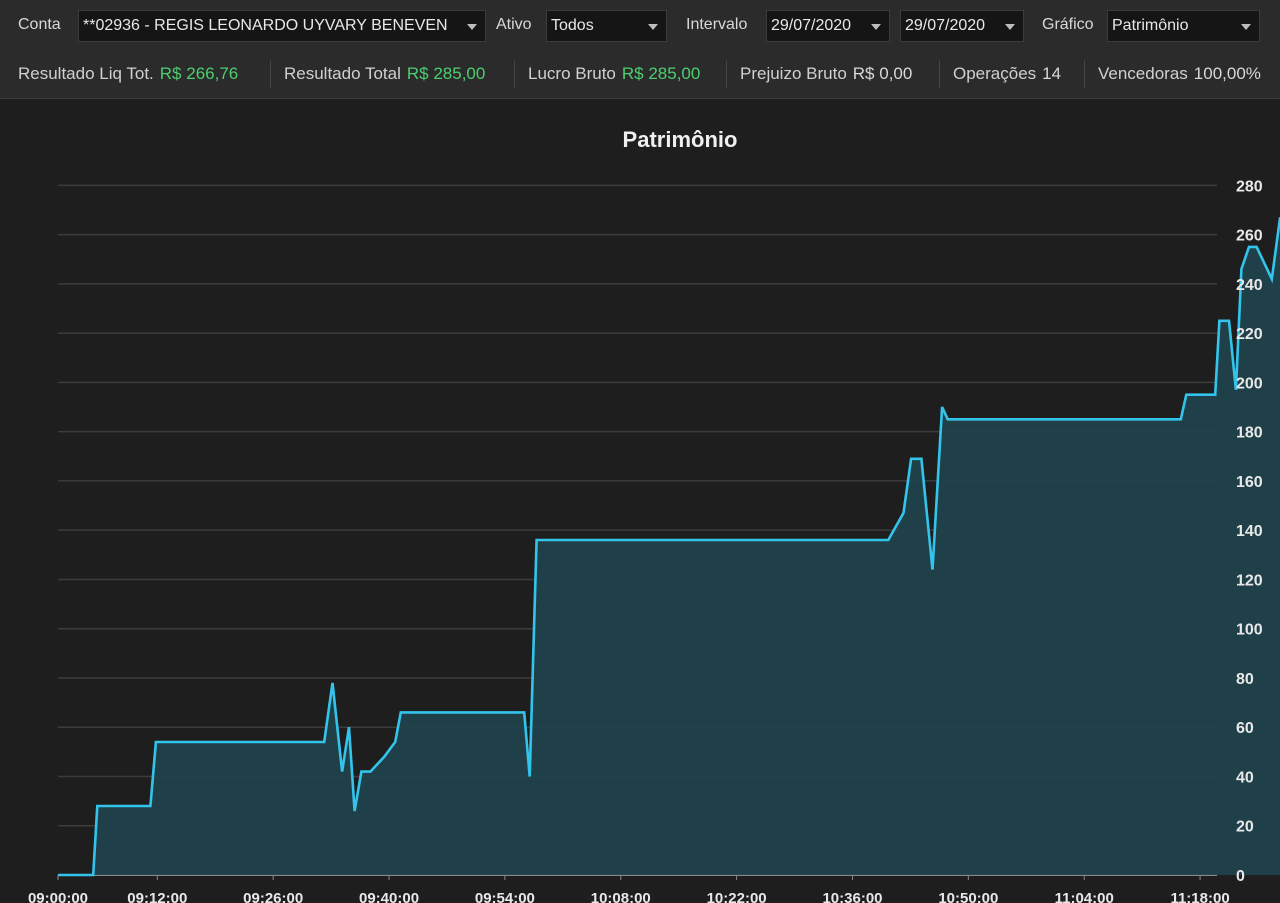 This screenshot has width=1280, height=903. Describe the element at coordinates (1249, 383) in the screenshot. I see `y-tick-label: 200` at that location.